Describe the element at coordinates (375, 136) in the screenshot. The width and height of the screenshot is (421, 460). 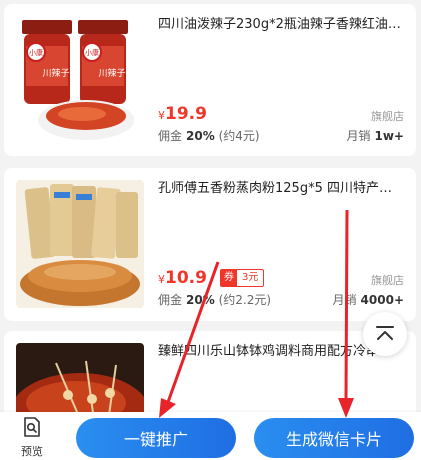
I see `monthly-sales: 月销 1w+` at that location.